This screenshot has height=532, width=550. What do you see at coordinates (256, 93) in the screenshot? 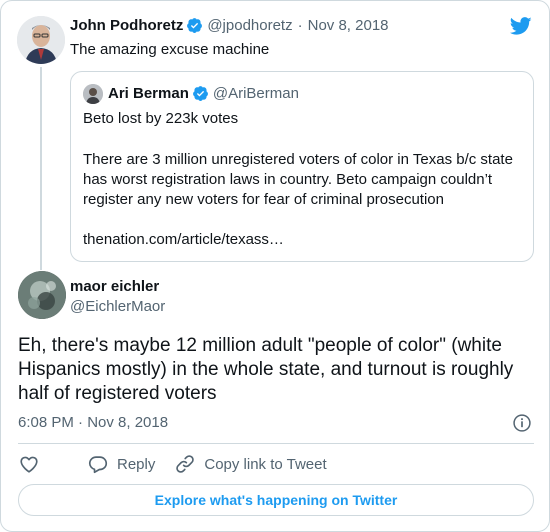
I see `author-handle: @AriBerman` at bounding box center [256, 93].